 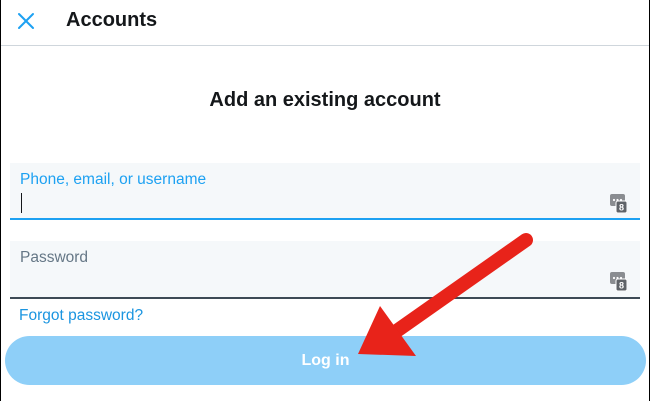 I want to click on page-title: Accounts, so click(x=112, y=20).